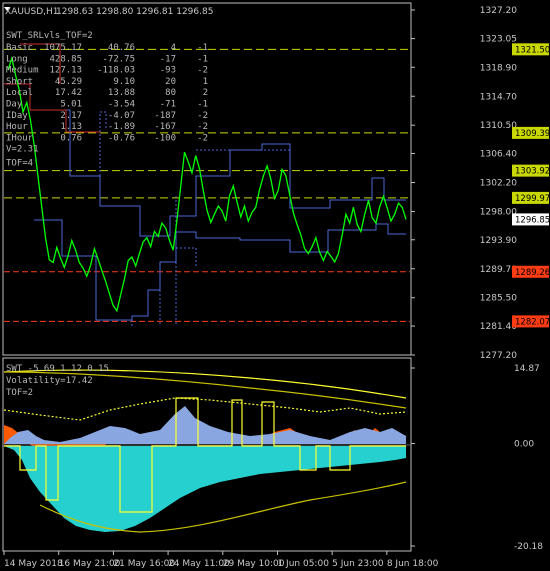 This screenshot has width=550, height=571. Describe the element at coordinates (528, 547) in the screenshot. I see `ind-tick-label: -20.18` at that location.